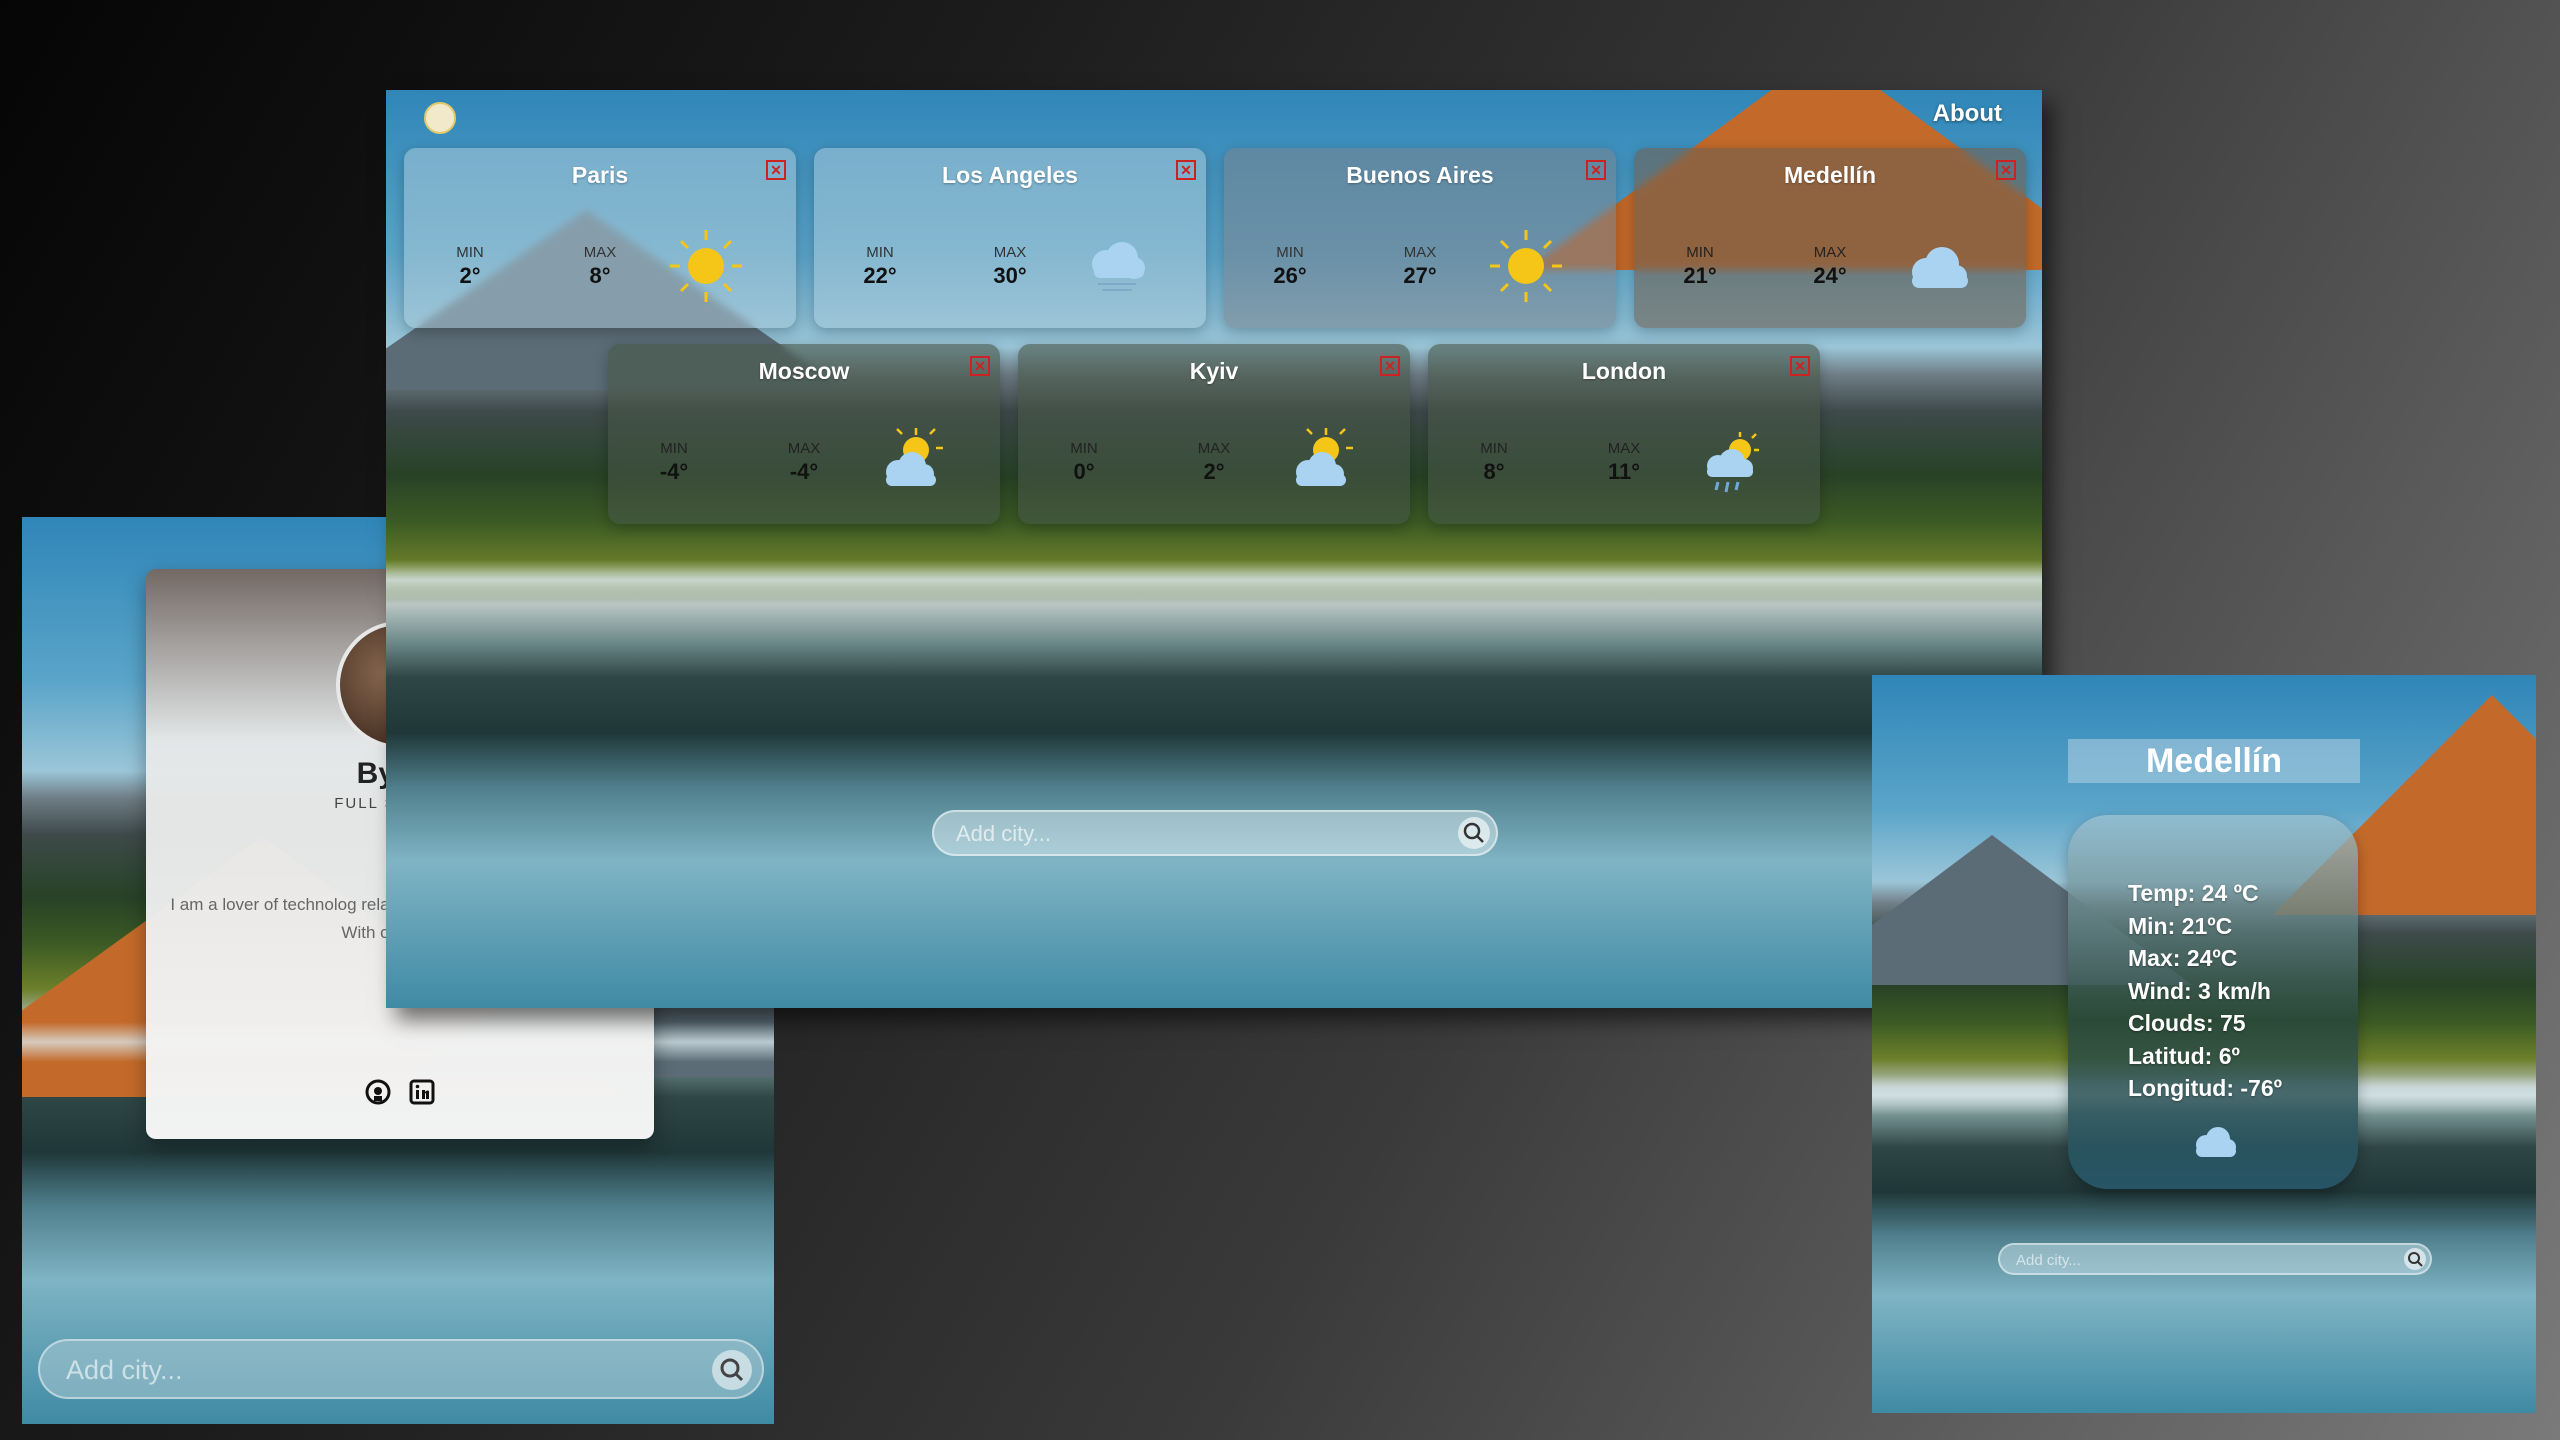 This screenshot has height=1440, width=2560. Describe the element at coordinates (674, 462) in the screenshot. I see `min-temp: MIN -4°` at that location.